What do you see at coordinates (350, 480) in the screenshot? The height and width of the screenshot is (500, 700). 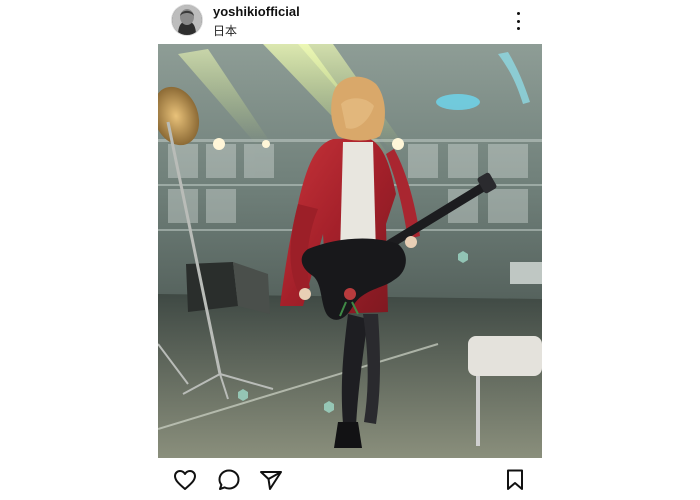 I see `post-actions` at bounding box center [350, 480].